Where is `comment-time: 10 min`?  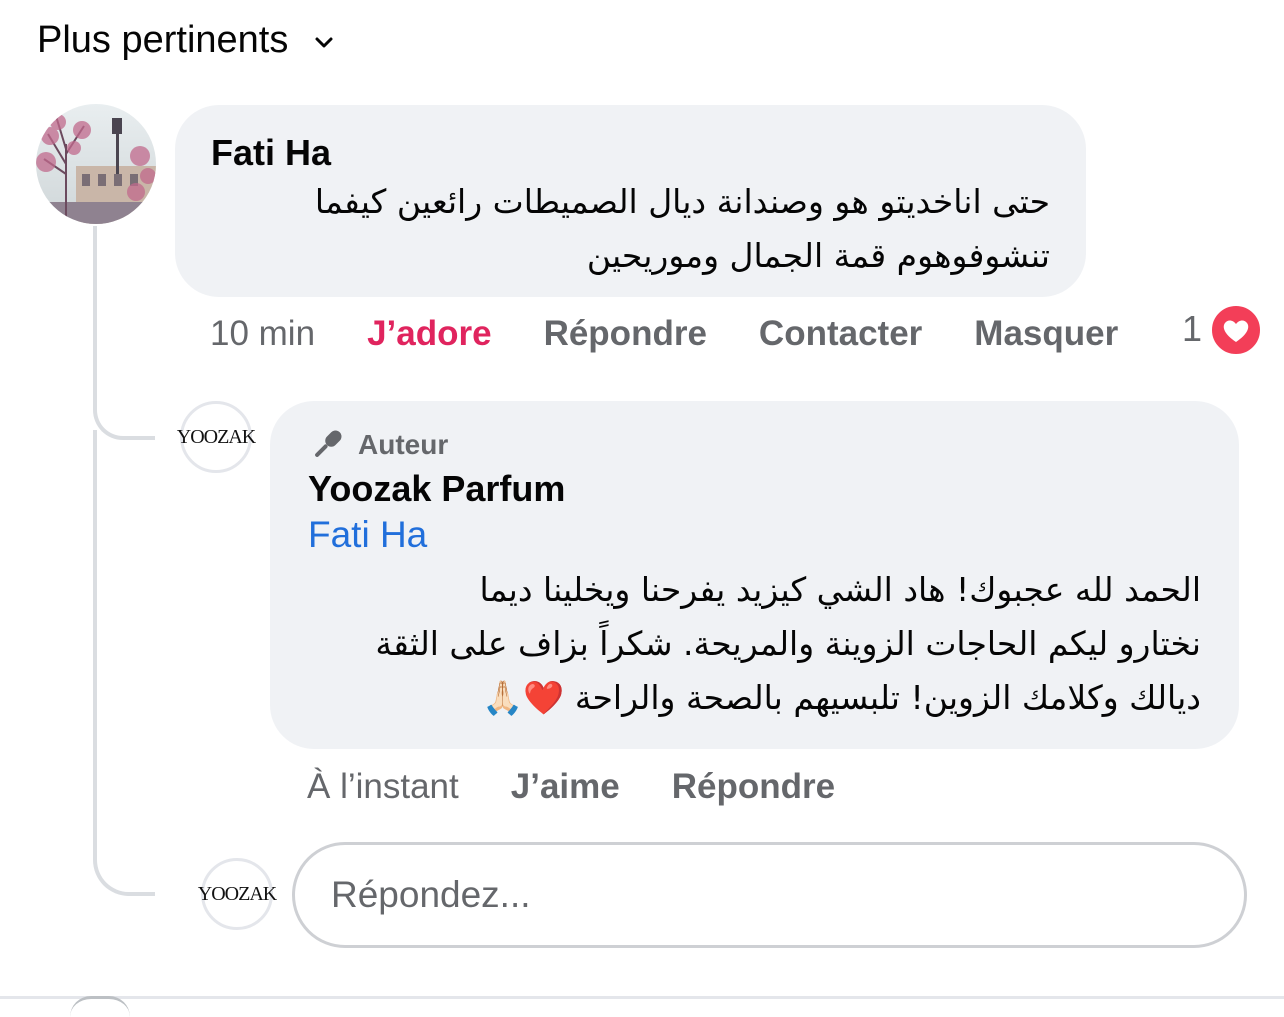
comment-time: 10 min is located at coordinates (262, 334).